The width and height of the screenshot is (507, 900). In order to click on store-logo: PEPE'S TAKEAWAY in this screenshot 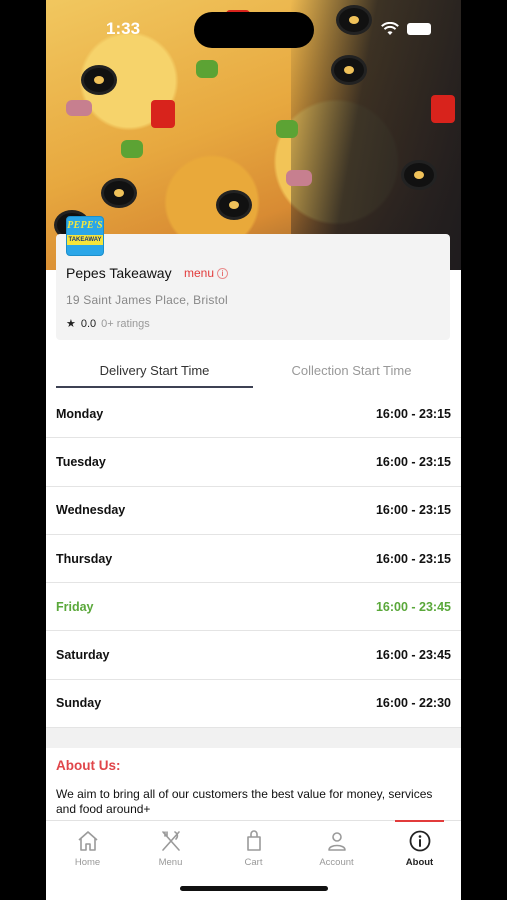, I will do `click(85, 236)`.